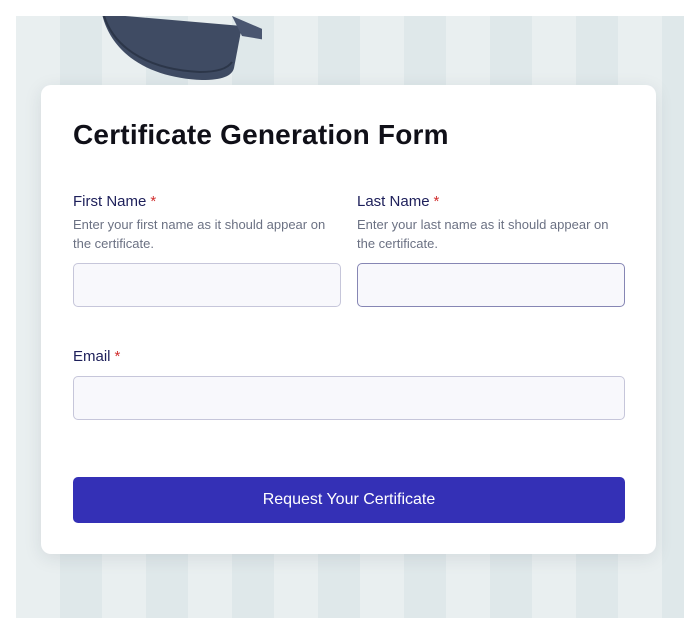  Describe the element at coordinates (115, 201) in the screenshot. I see `first-name-label: First Name *` at that location.